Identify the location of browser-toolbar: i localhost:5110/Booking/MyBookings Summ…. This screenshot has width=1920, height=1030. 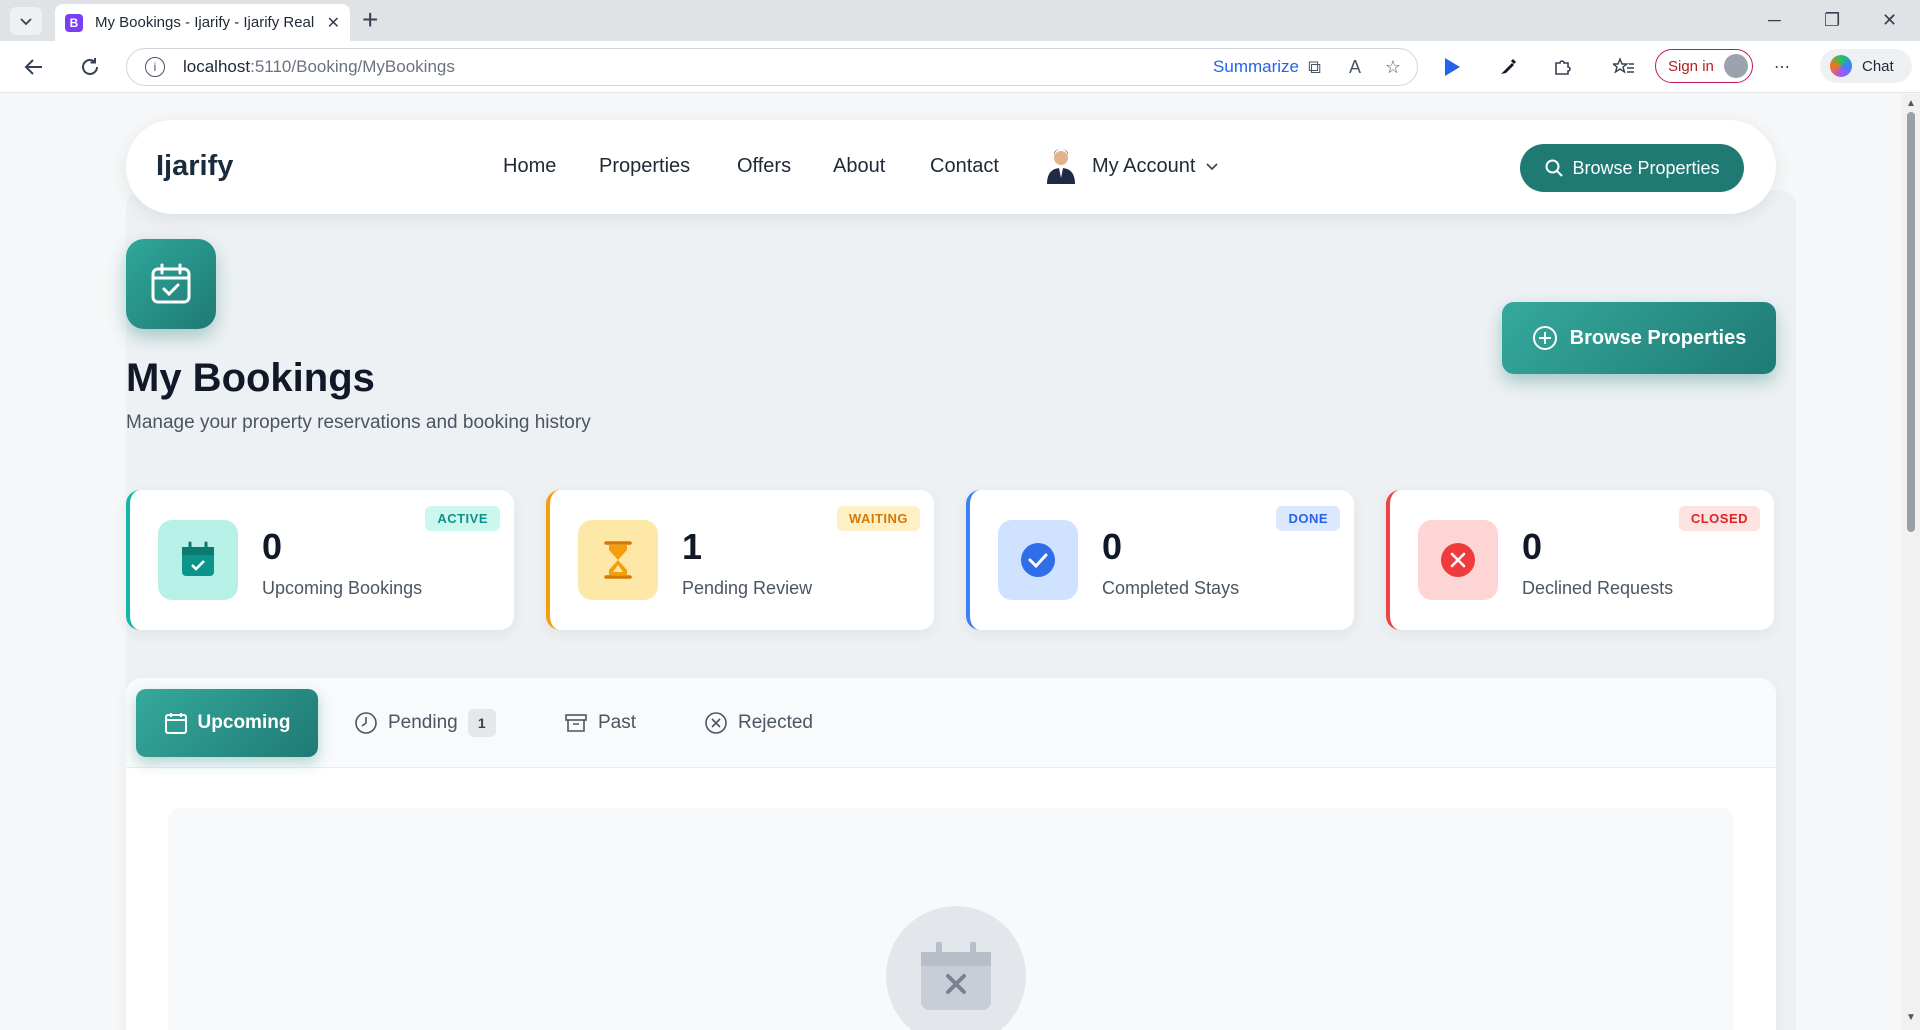
(960, 67).